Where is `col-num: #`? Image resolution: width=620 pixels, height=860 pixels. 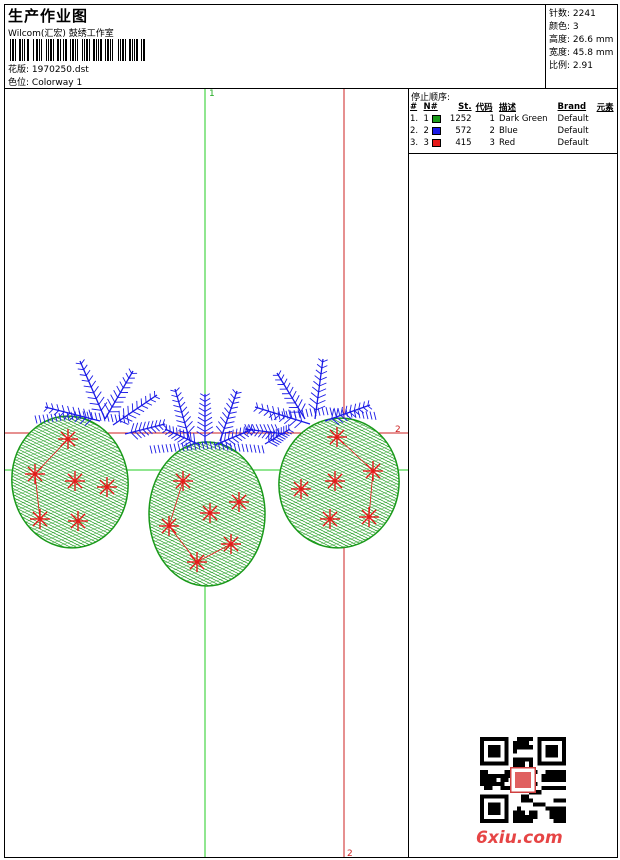 col-num: # is located at coordinates (414, 107).